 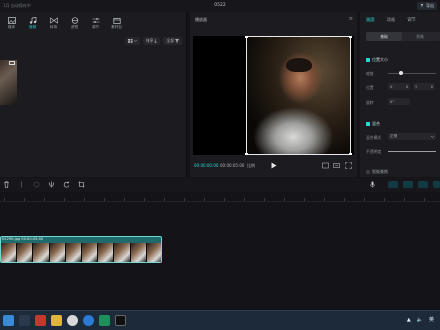 I want to click on video-clip: 05290.jpg 00:00:05:00, so click(x=81, y=249).